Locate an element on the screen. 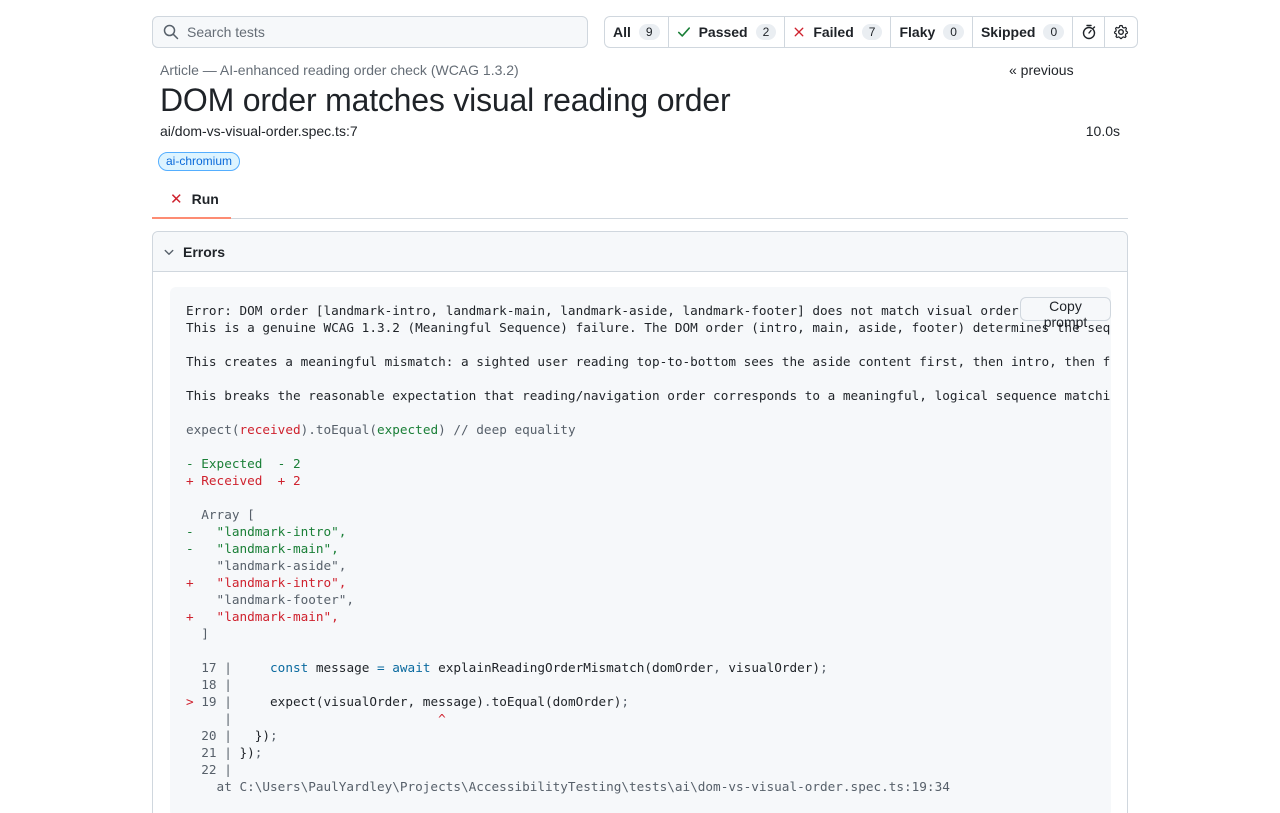 Image resolution: width=1280 pixels, height=813 pixels. filter-count: 9 is located at coordinates (649, 32).